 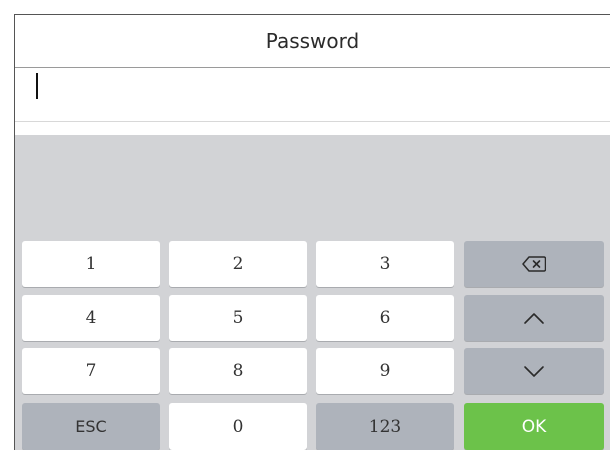 I want to click on key-4: 4, so click(x=91, y=318).